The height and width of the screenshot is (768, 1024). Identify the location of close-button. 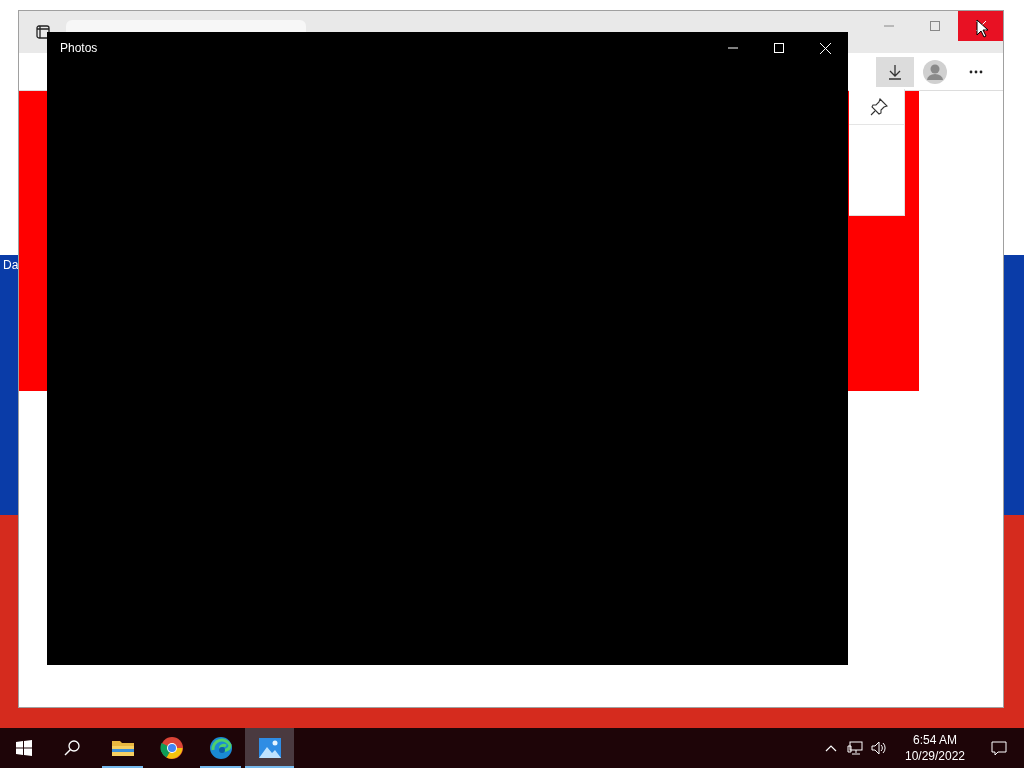
(980, 26).